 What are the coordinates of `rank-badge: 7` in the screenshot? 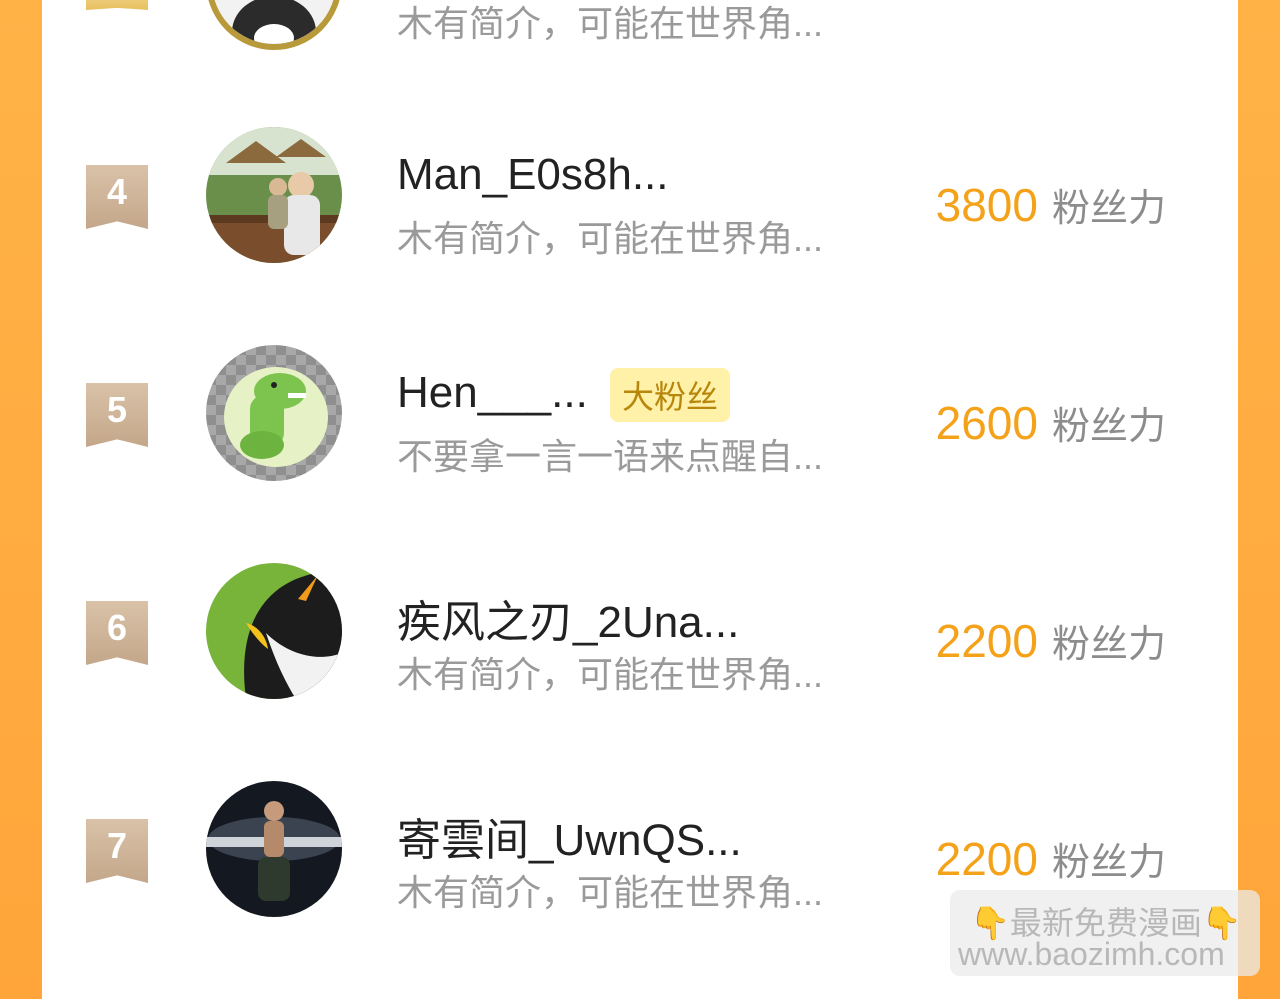 It's located at (117, 851).